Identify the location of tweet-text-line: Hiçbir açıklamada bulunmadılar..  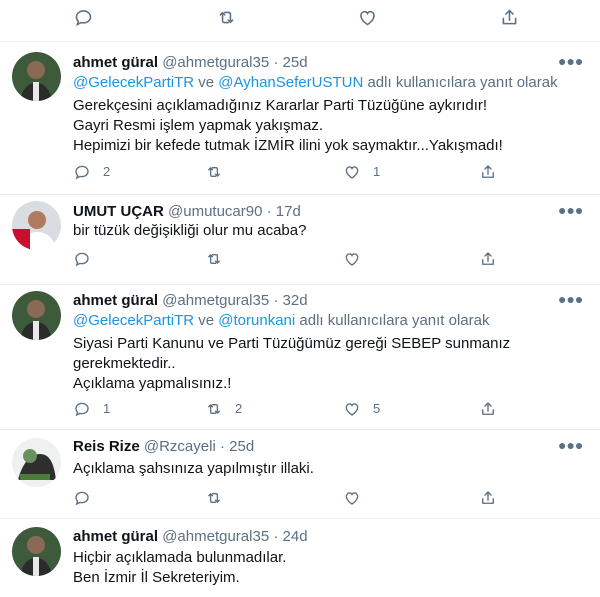
(180, 557).